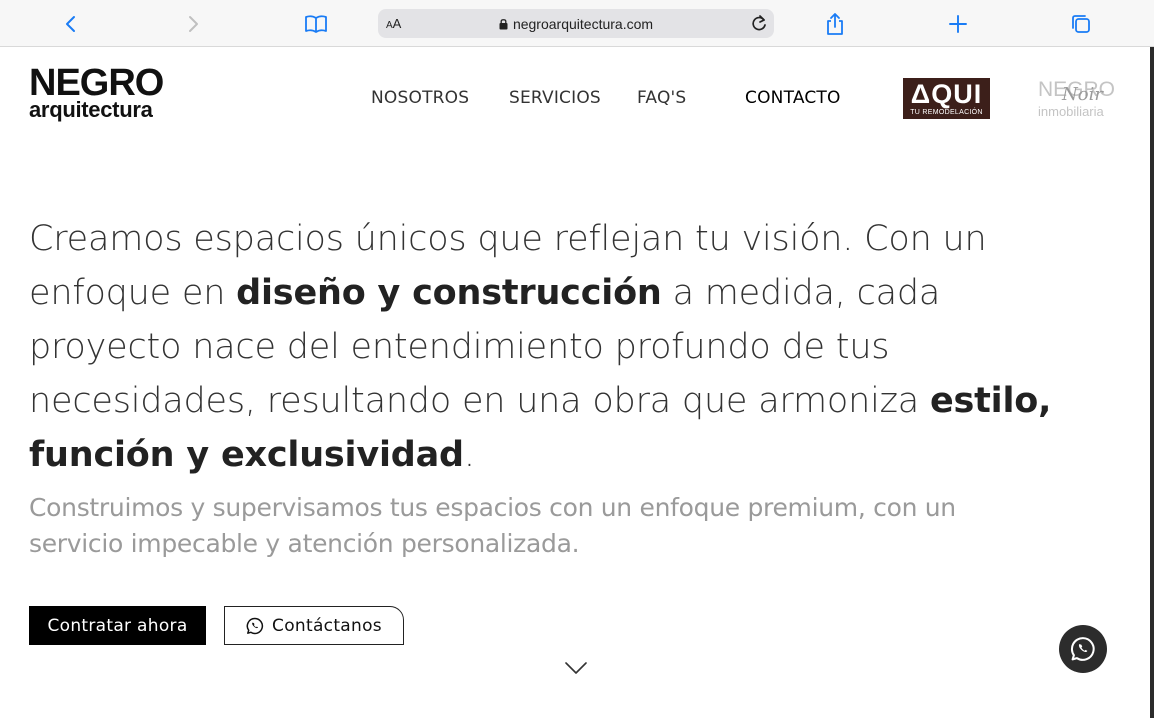 The image size is (1154, 718). Describe the element at coordinates (661, 98) in the screenshot. I see `nav-faqs: FAQ'S` at that location.